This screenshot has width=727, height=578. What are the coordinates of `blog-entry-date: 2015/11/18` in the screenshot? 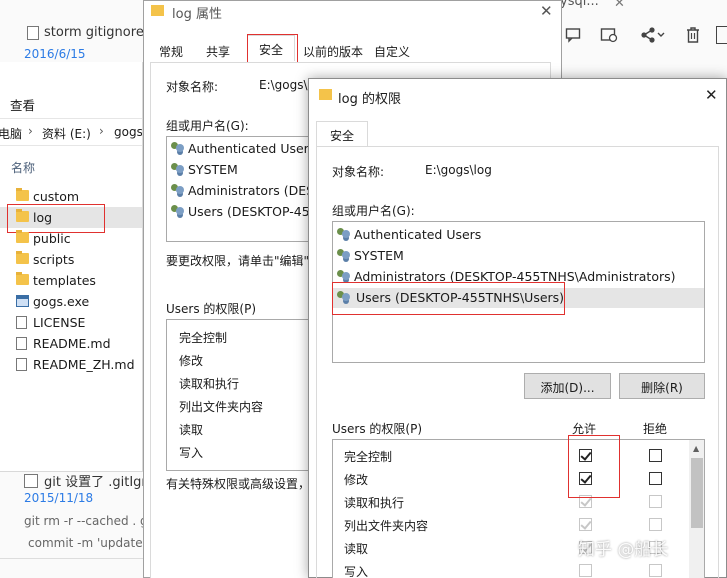 It's located at (59, 498).